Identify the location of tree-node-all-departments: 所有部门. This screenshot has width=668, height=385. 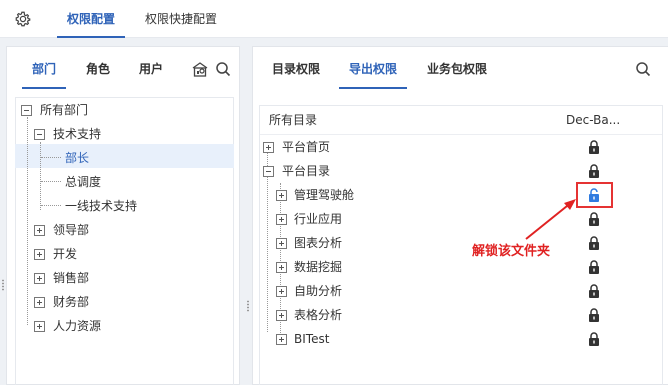
(121, 110).